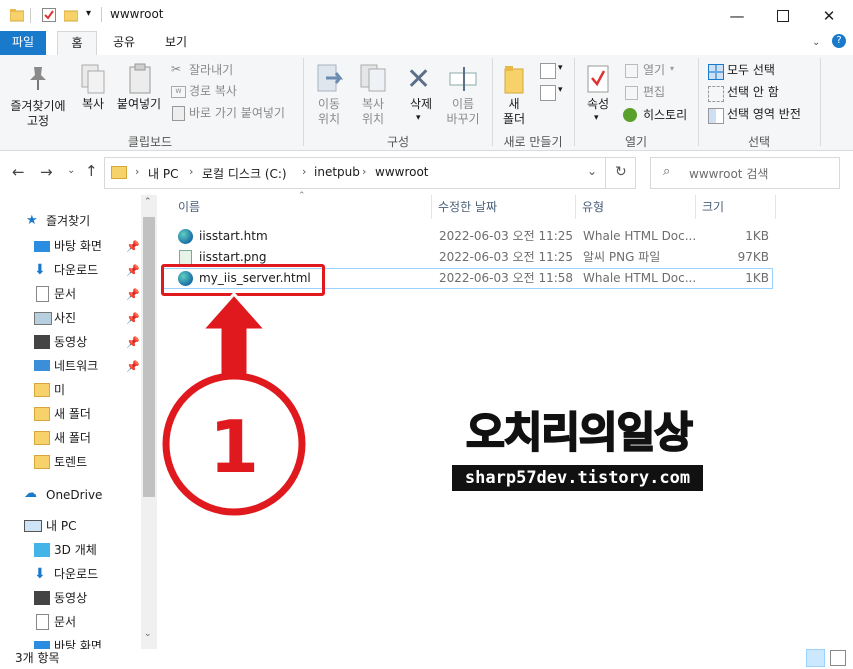 The image size is (853, 669). I want to click on watermark-title: 오치리의일상, so click(579, 432).